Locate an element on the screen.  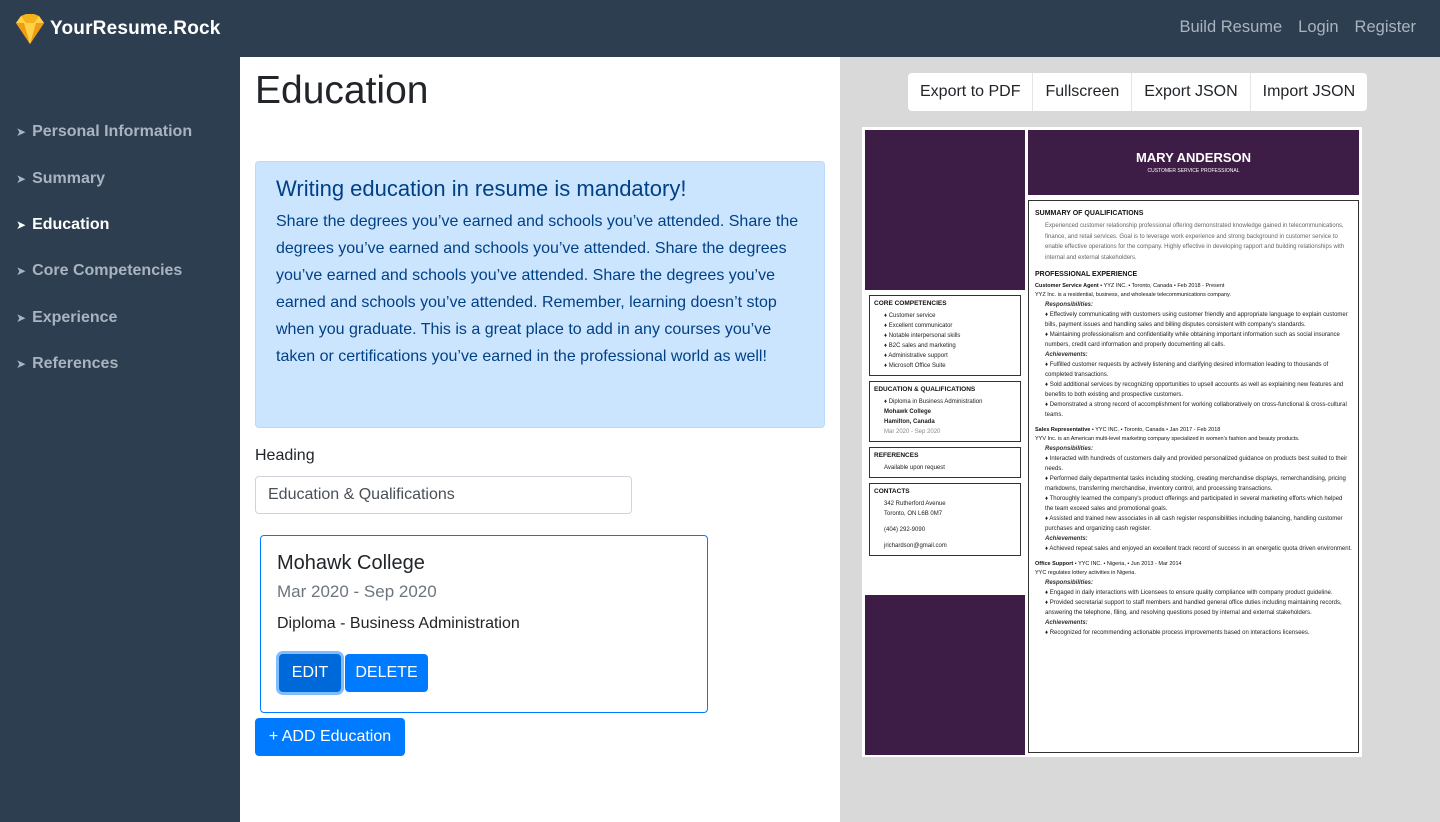
list-item: ♦ Administrative support is located at coordinates (916, 356).